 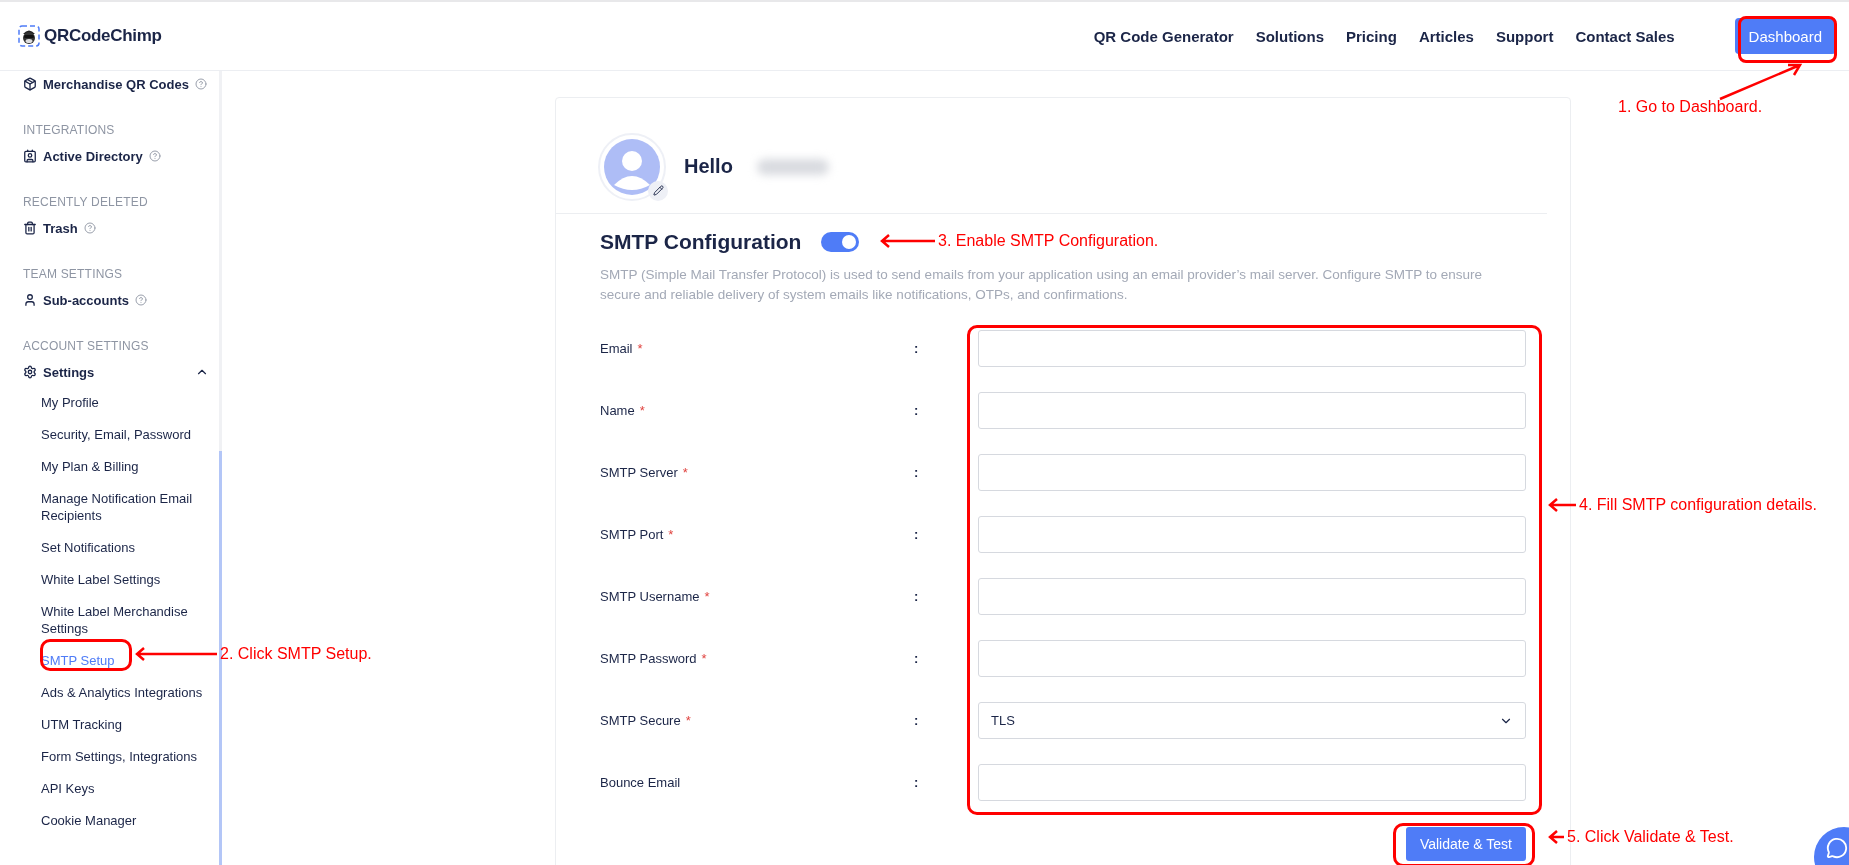 What do you see at coordinates (1289, 36) in the screenshot?
I see `nav-link: Solutions` at bounding box center [1289, 36].